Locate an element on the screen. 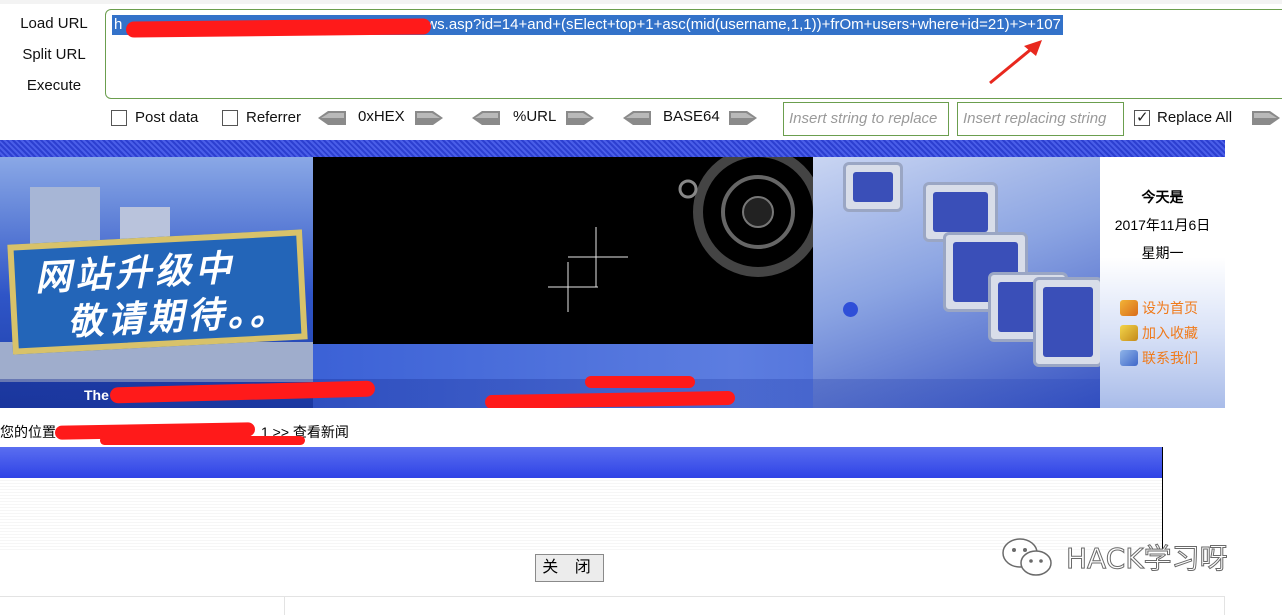 This screenshot has width=1282, height=615. set-homepage-label: 设为首页 is located at coordinates (1170, 308).